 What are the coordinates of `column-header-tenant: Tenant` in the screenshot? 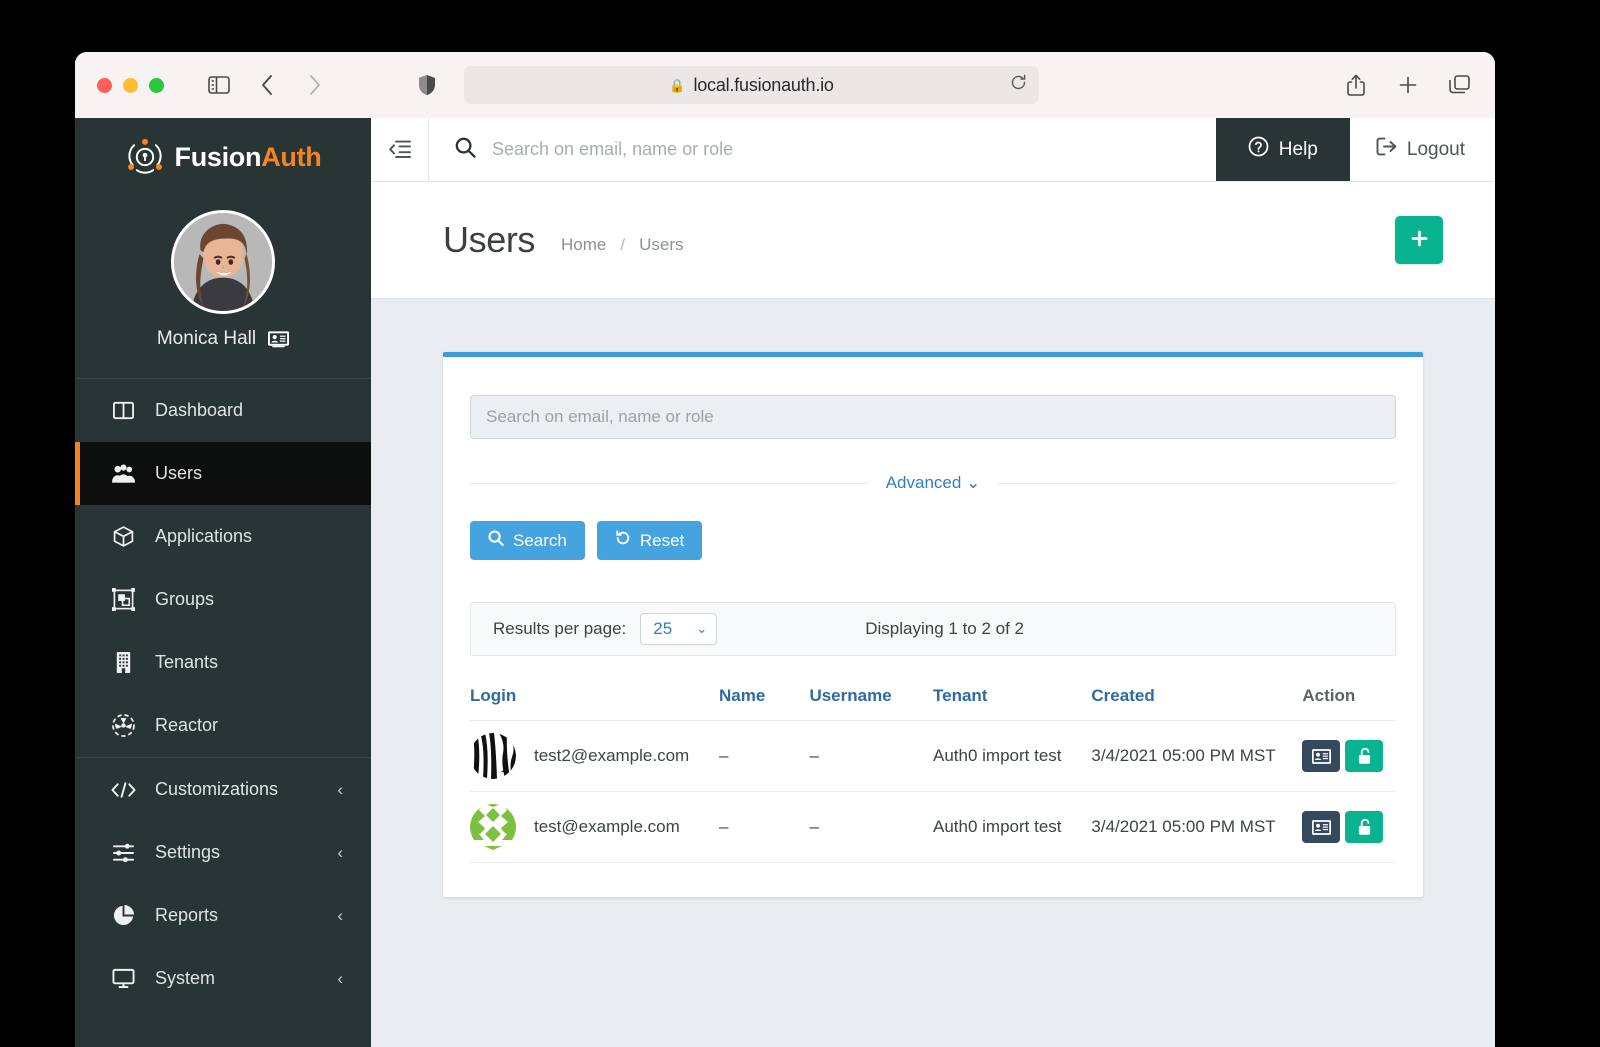 It's located at (1012, 699).